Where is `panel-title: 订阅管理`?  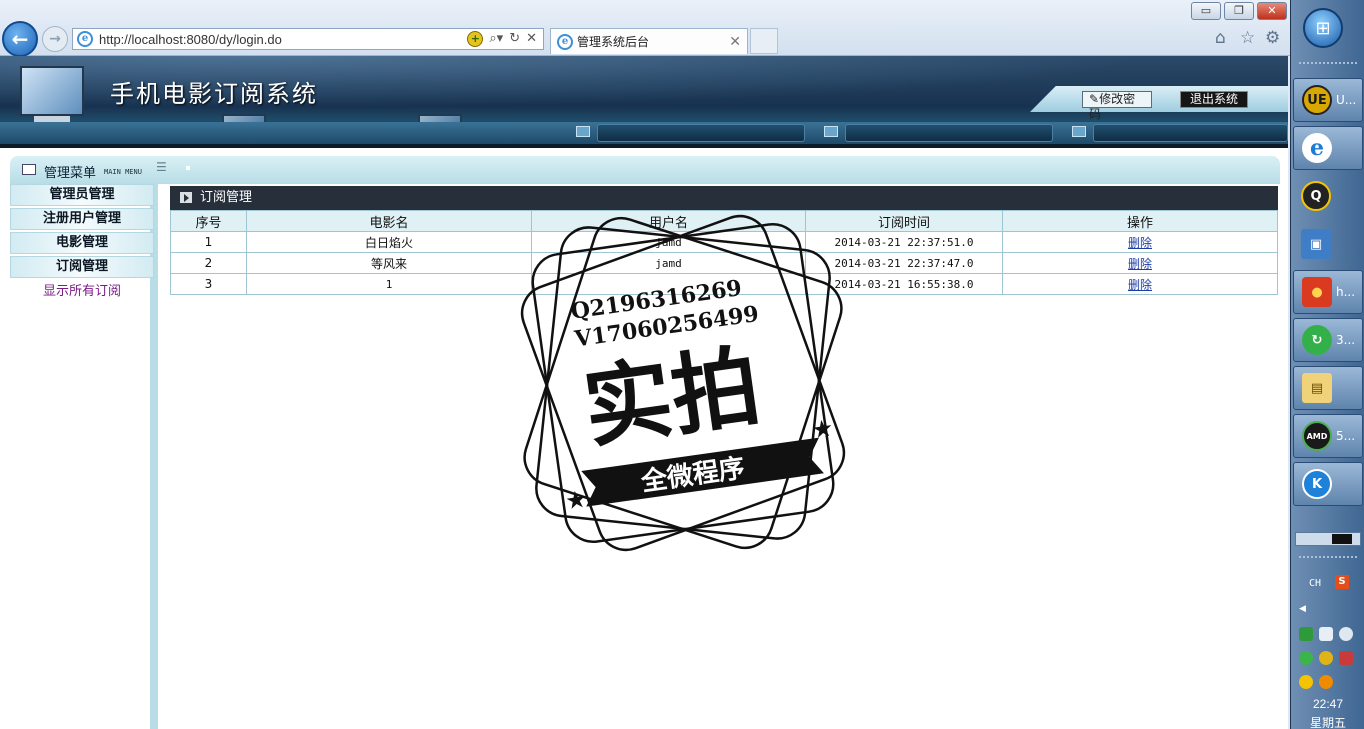
panel-title: 订阅管理 is located at coordinates (226, 197).